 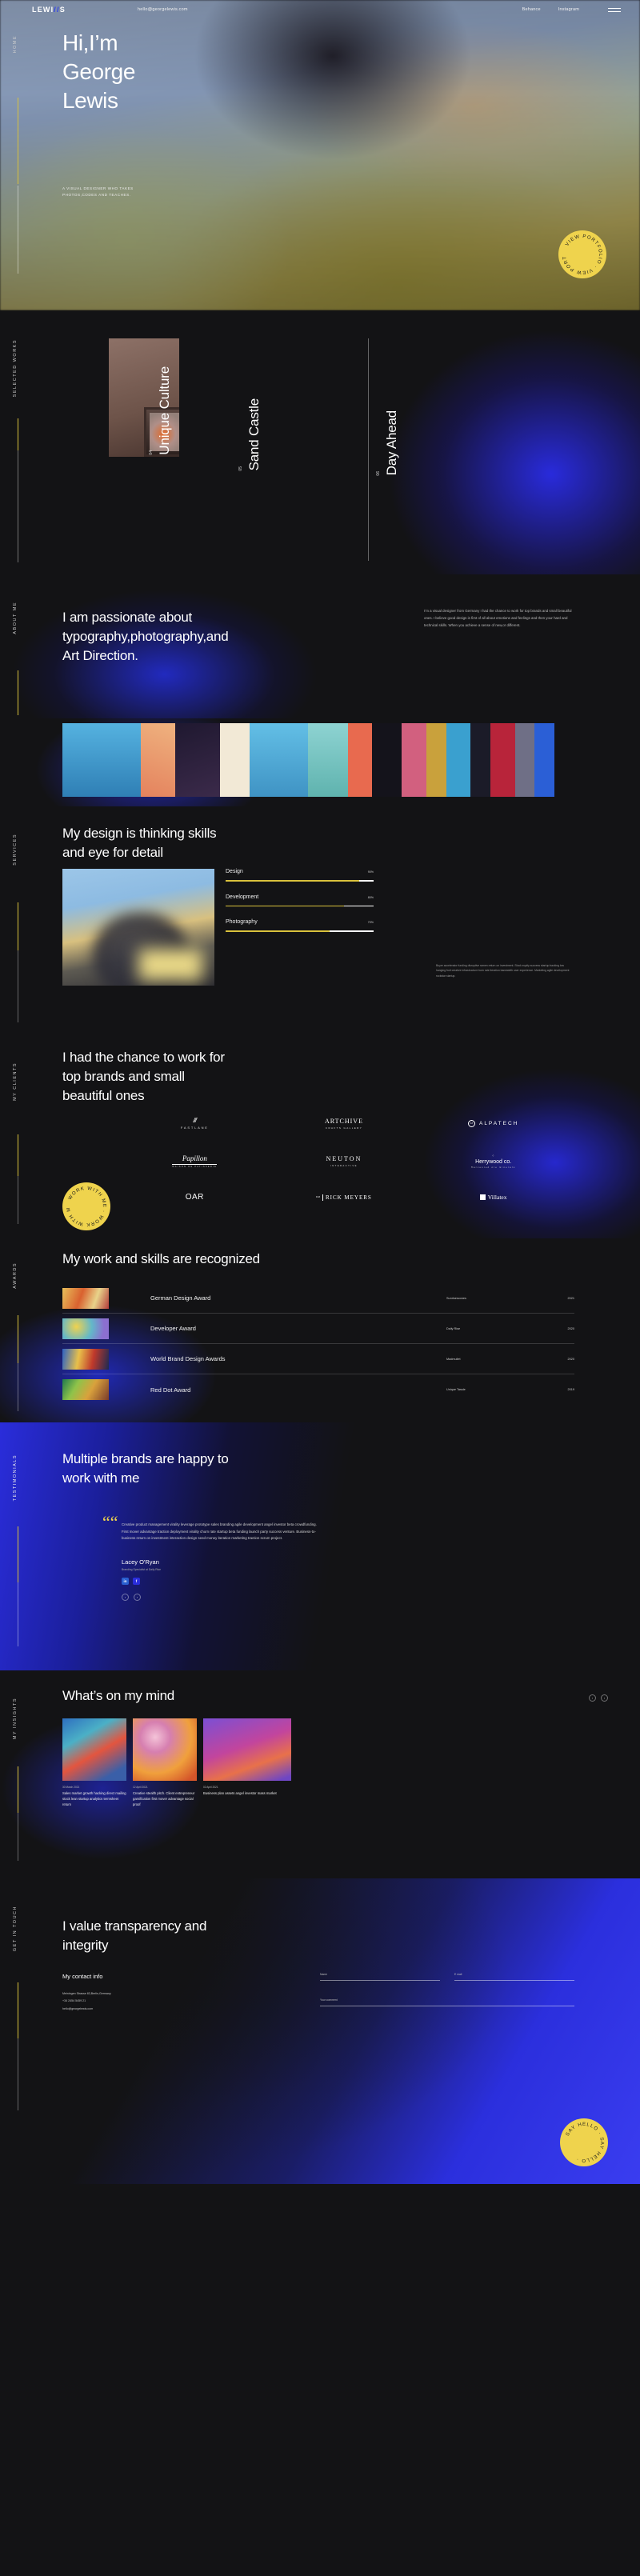 What do you see at coordinates (15, 1719) in the screenshot?
I see `insights-side-label: MY INSIGHTS` at bounding box center [15, 1719].